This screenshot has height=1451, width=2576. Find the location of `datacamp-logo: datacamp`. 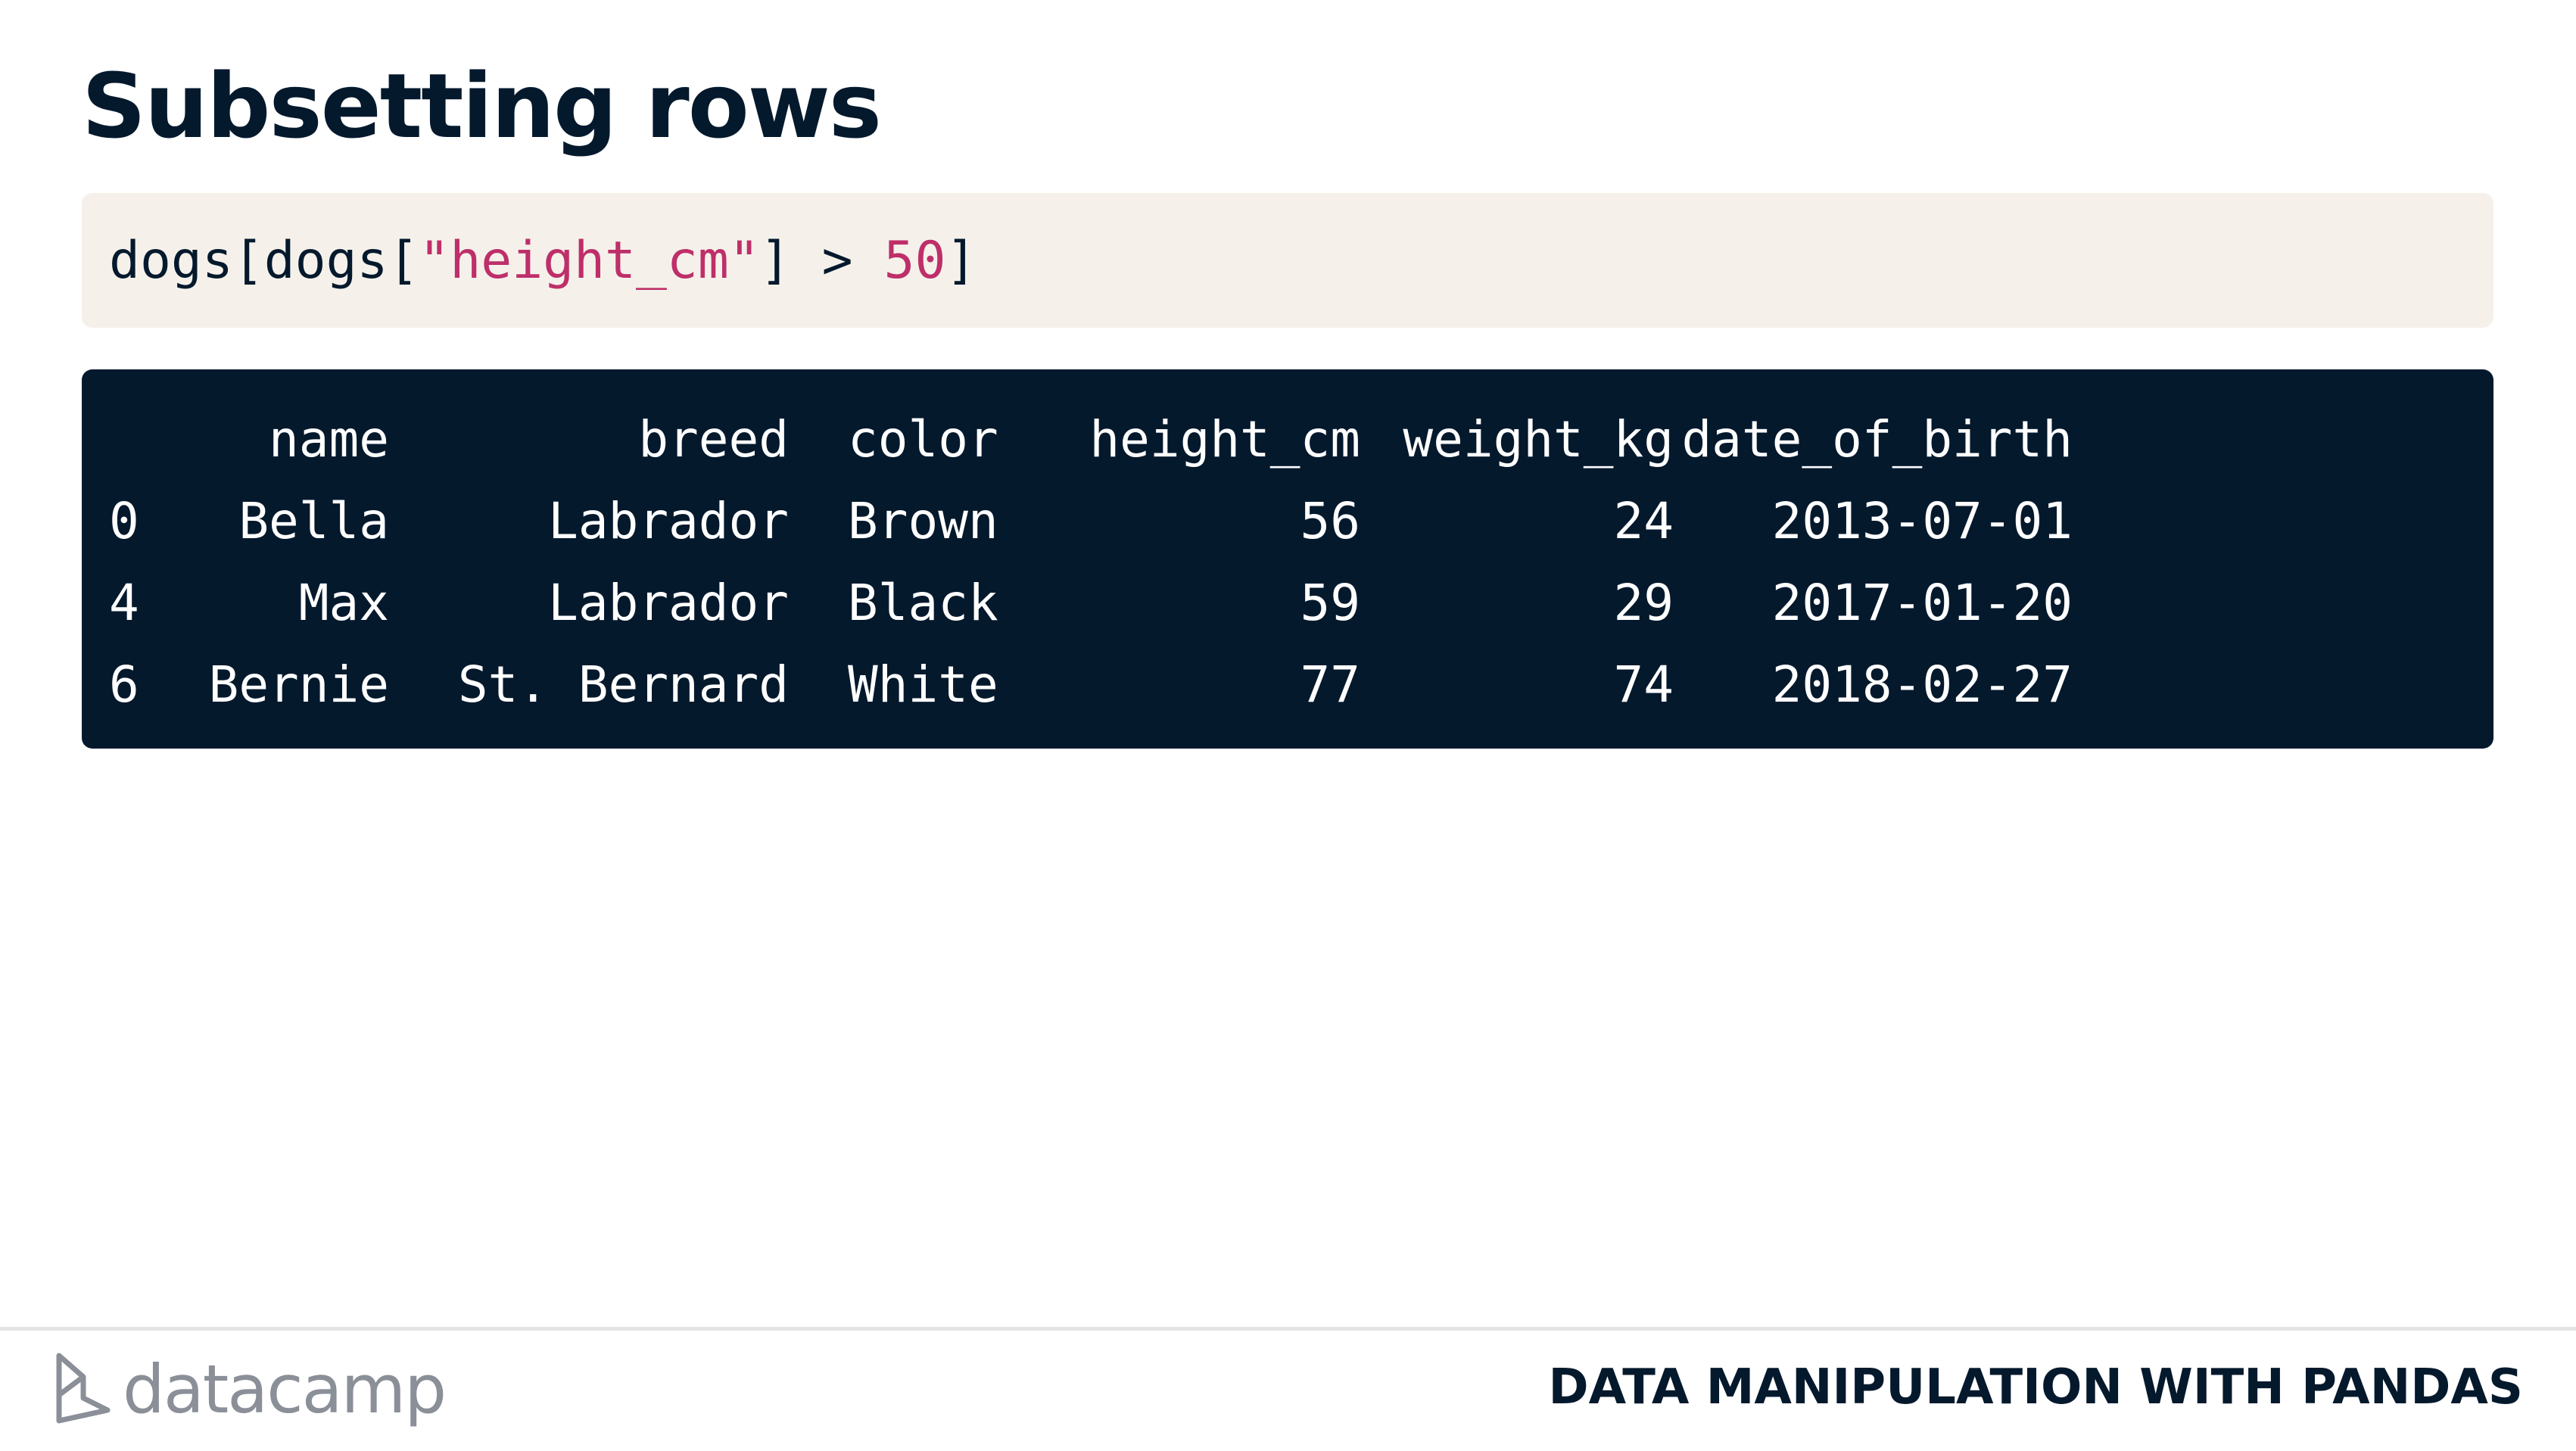

datacamp-logo: datacamp is located at coordinates (250, 1389).